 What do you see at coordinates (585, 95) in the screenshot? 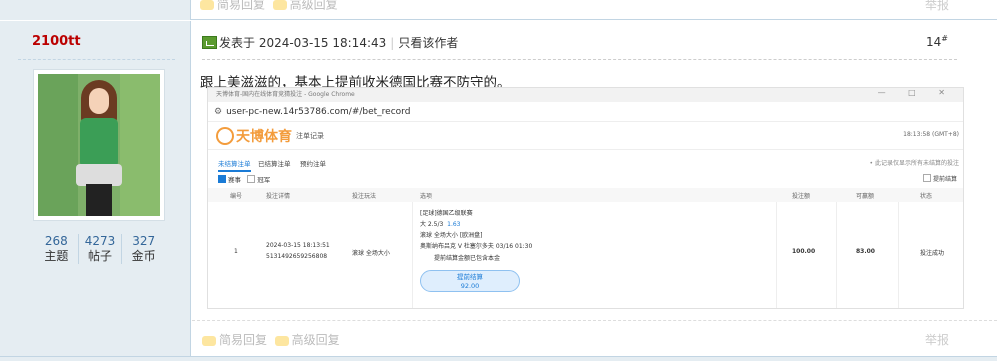
I see `browser-title: 天博体育-国内在线体育竞猜投注 - Google Chrome` at bounding box center [585, 95].